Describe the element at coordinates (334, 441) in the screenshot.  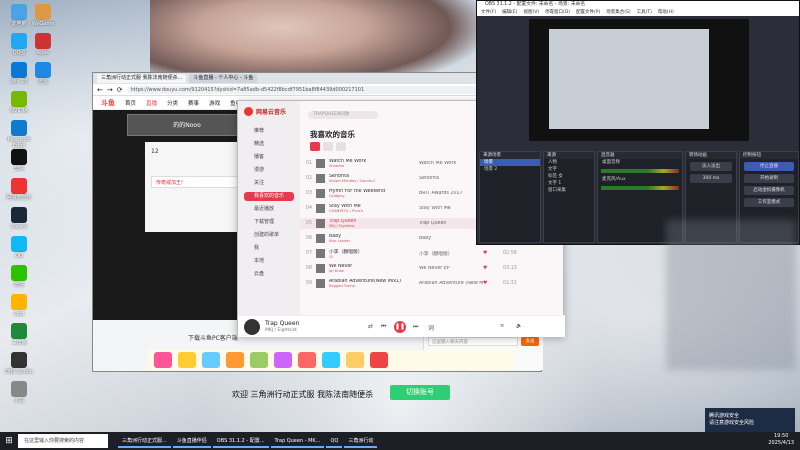
I see `taskbar-app: QQ` at that location.